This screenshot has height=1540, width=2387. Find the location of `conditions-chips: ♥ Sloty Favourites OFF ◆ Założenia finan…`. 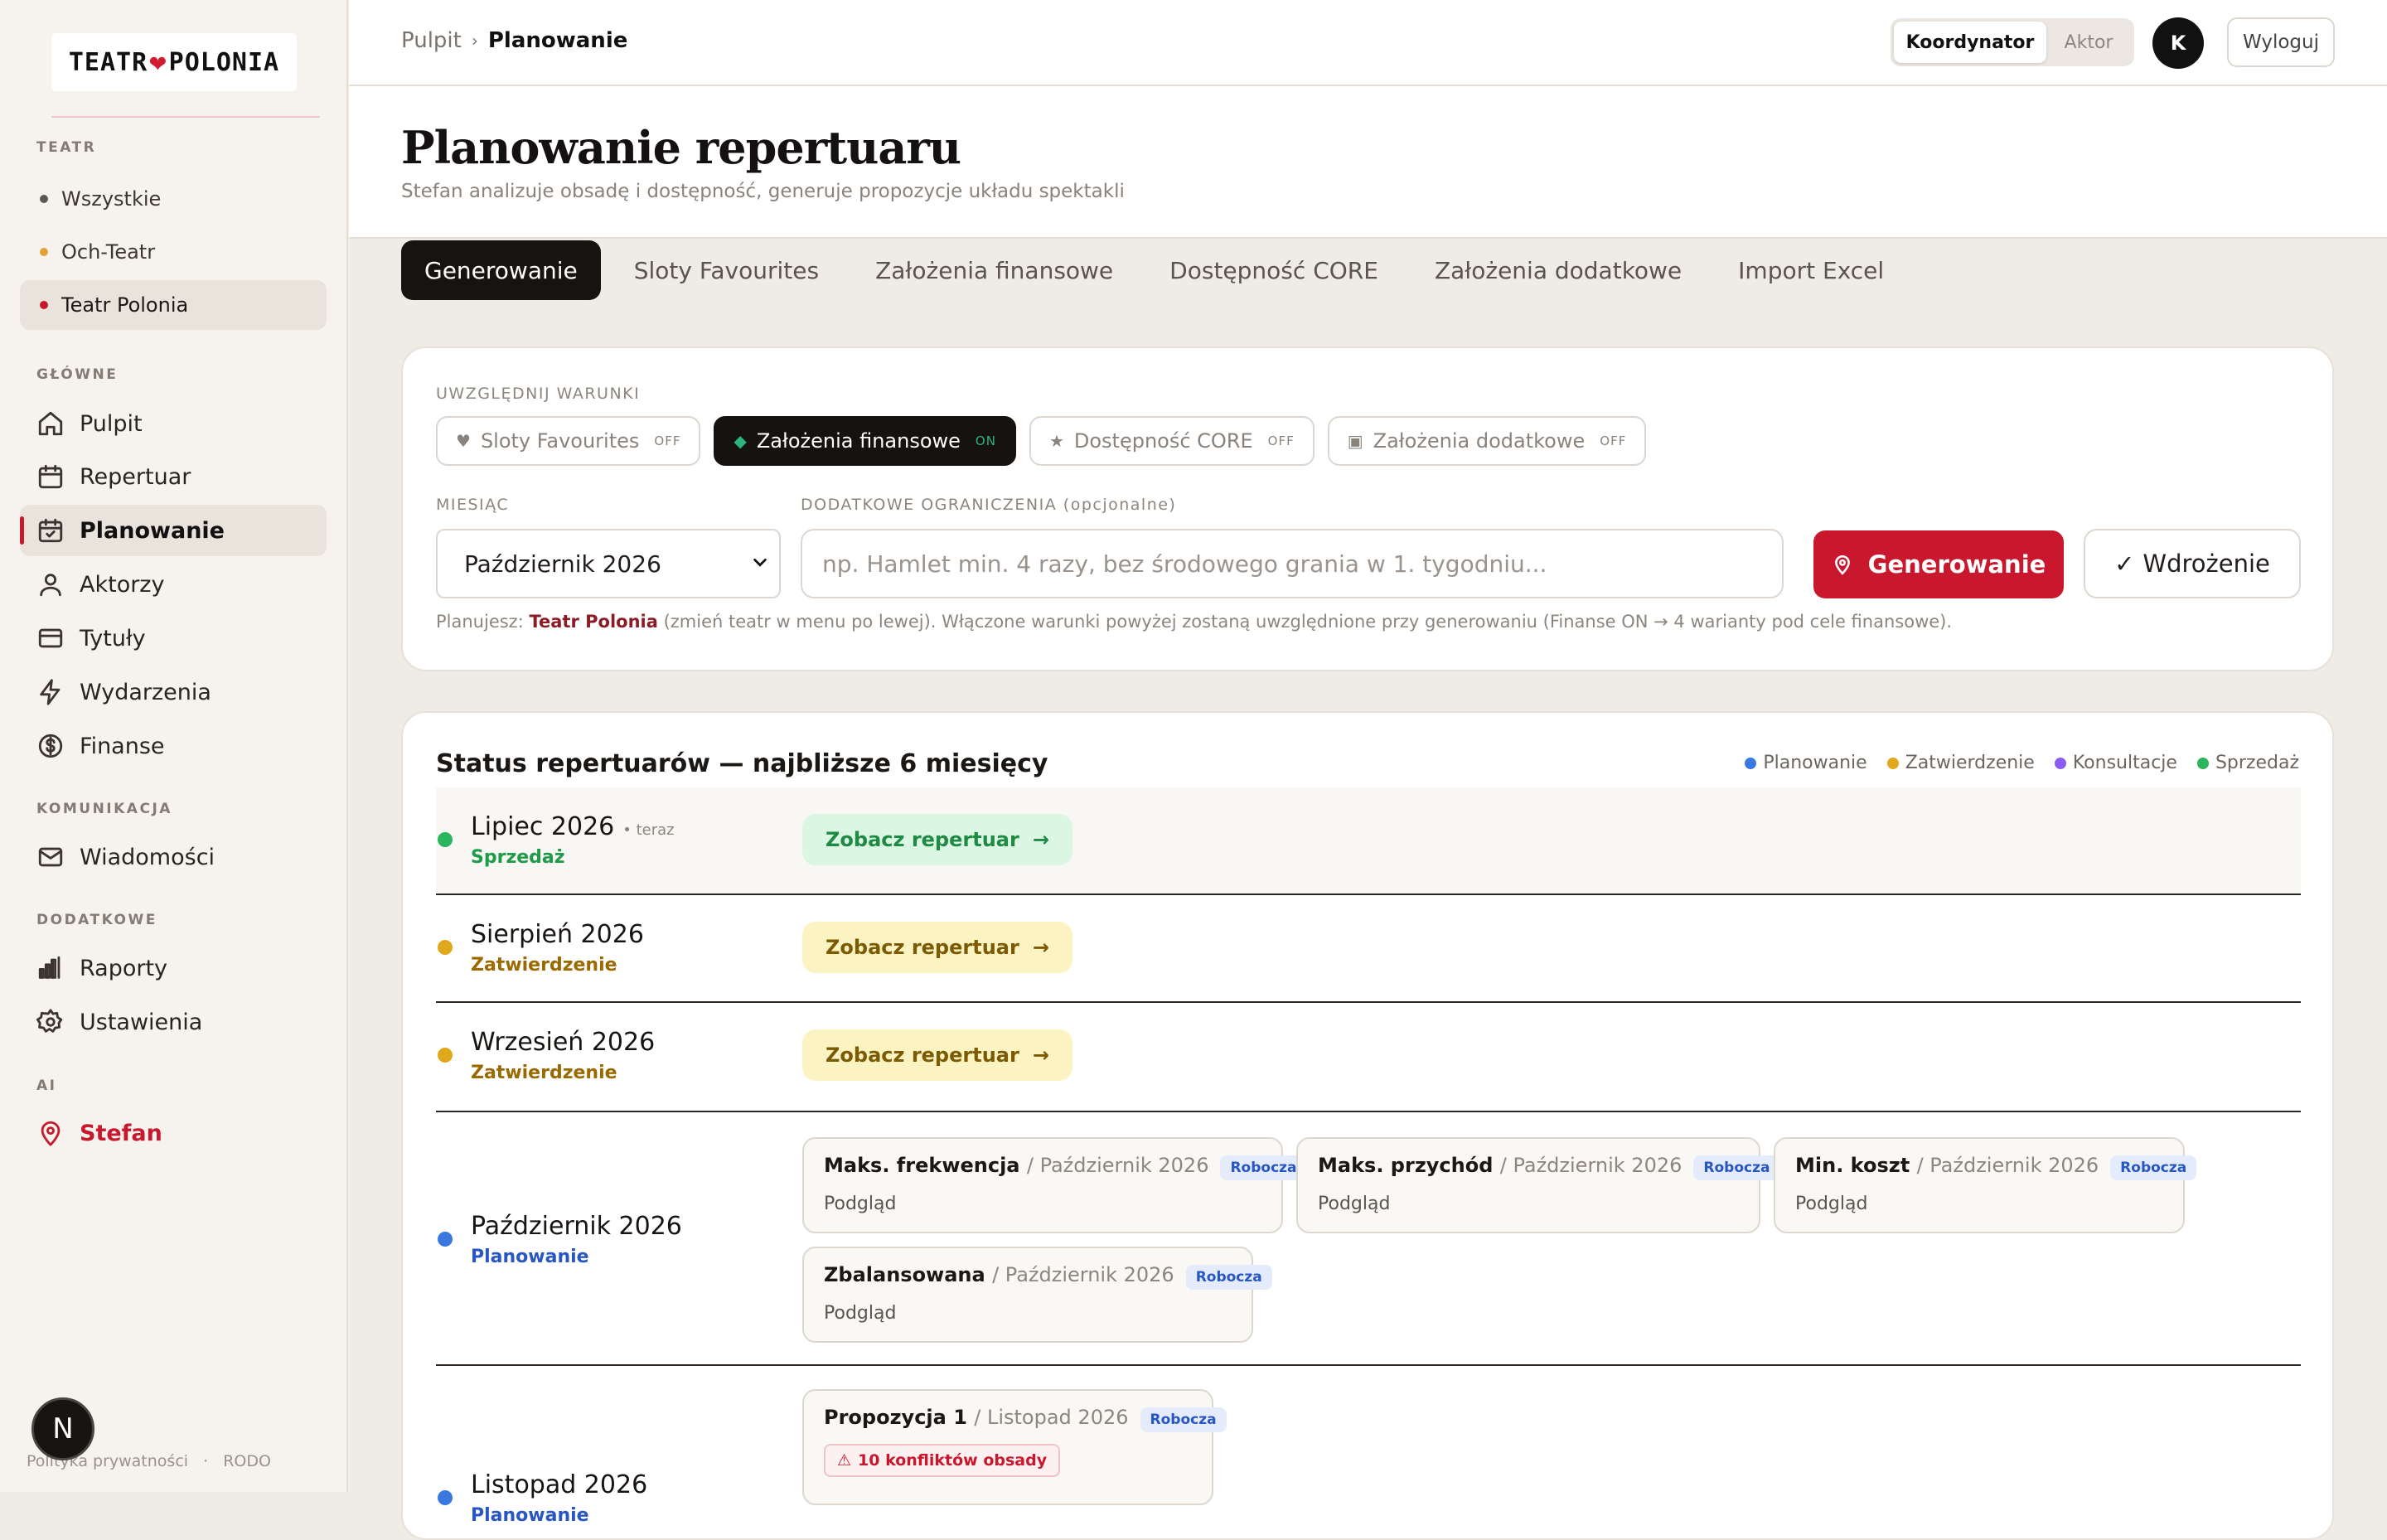

conditions-chips: ♥ Sloty Favourites OFF ◆ Założenia finan… is located at coordinates (1047, 441).